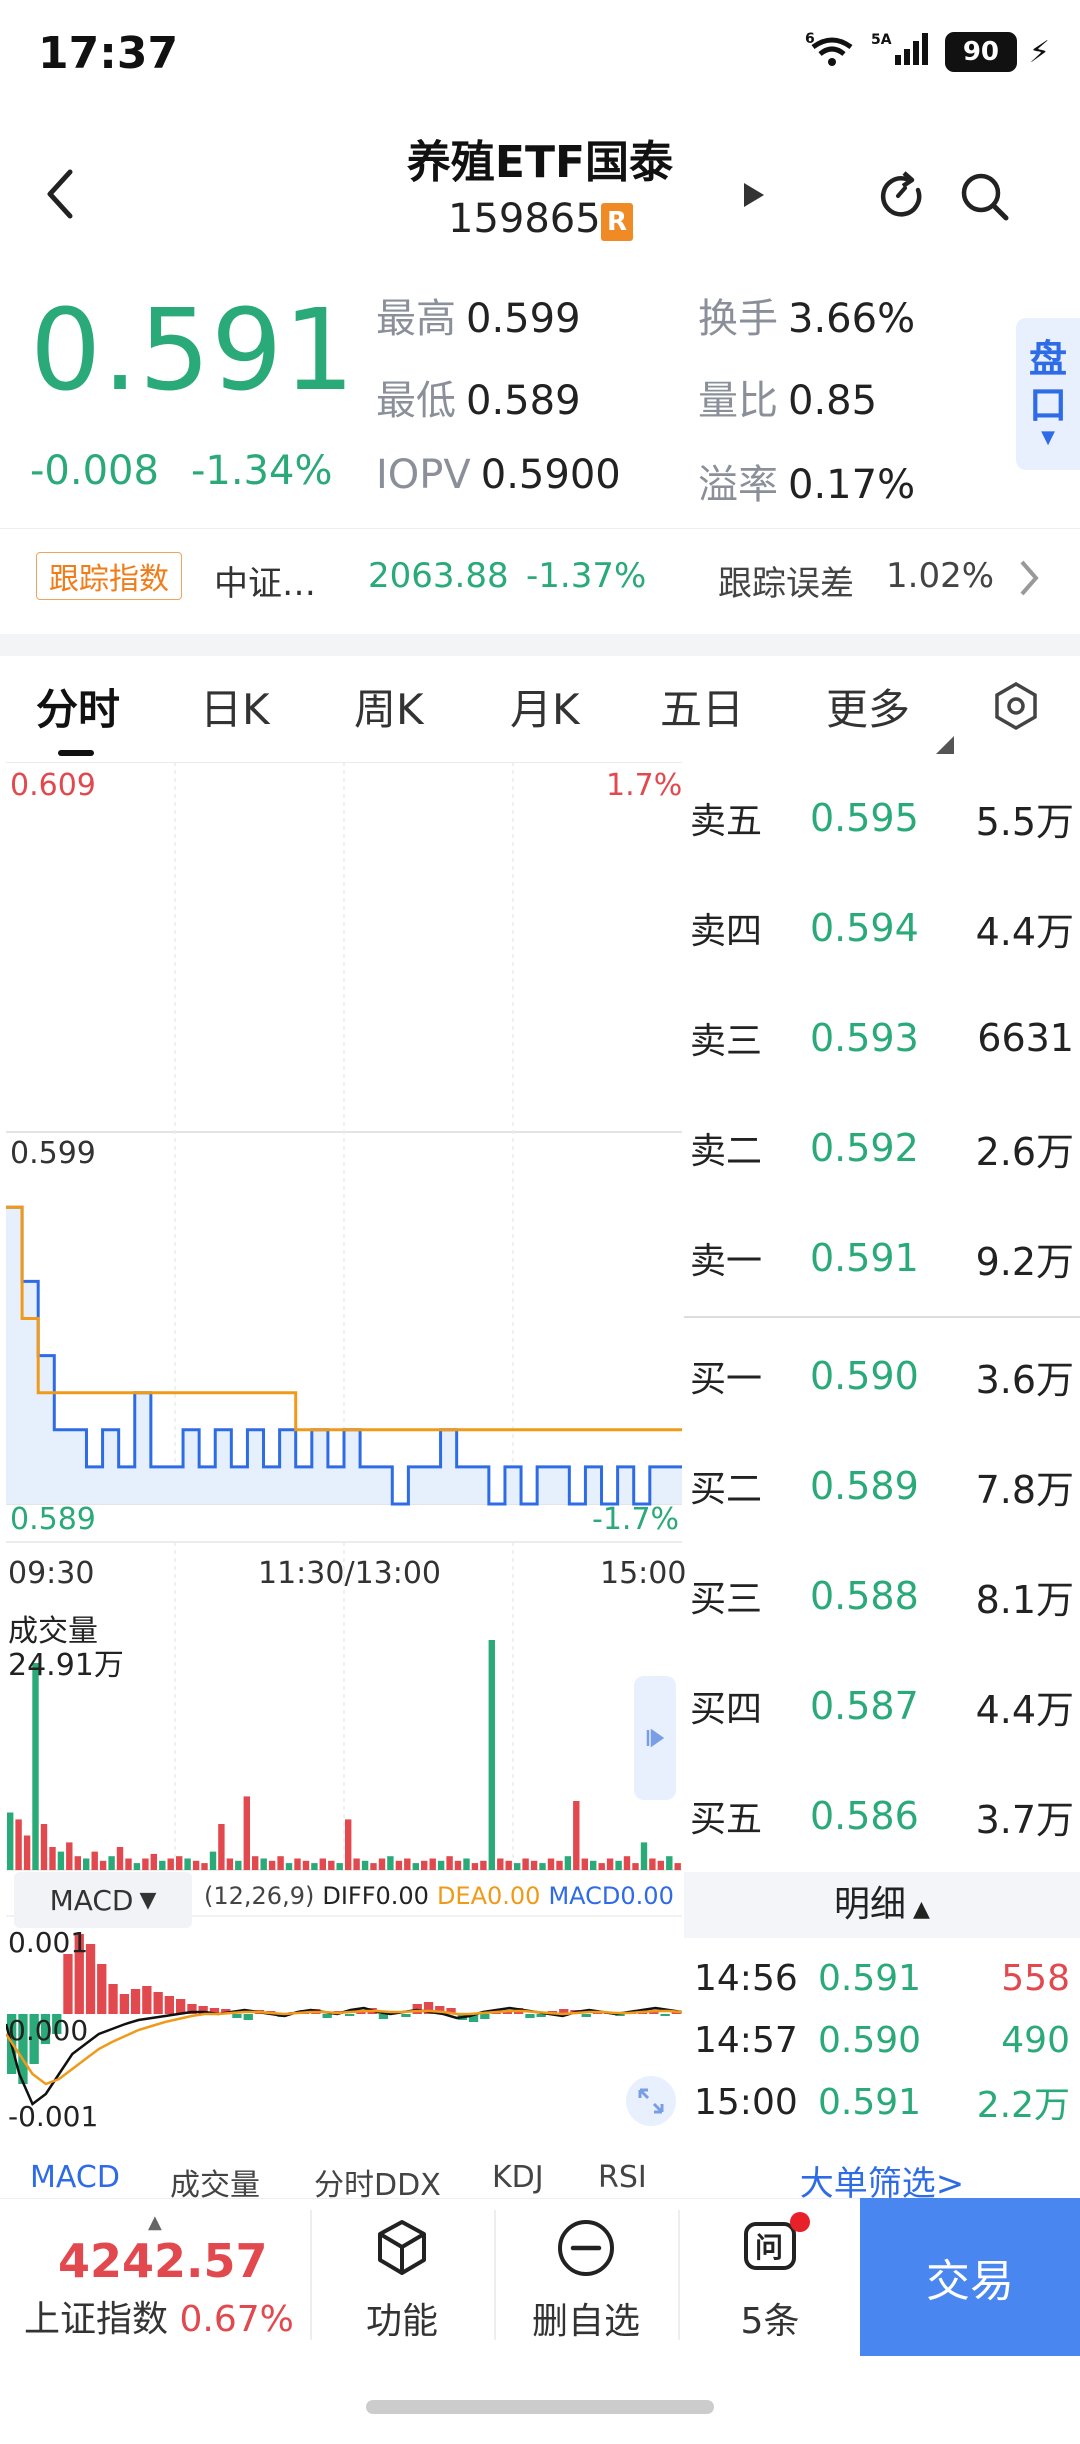 This screenshot has height=2444, width=1080. I want to click on ask-row: 卖二 0.592 2.6万, so click(882, 1148).